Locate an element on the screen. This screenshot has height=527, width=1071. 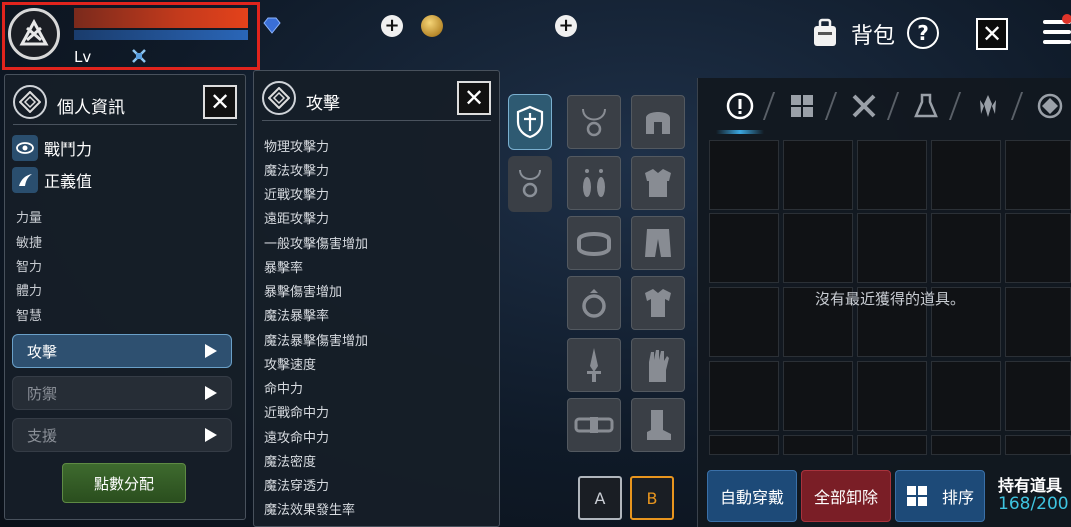
grid-icon is located at coordinates (802, 106).